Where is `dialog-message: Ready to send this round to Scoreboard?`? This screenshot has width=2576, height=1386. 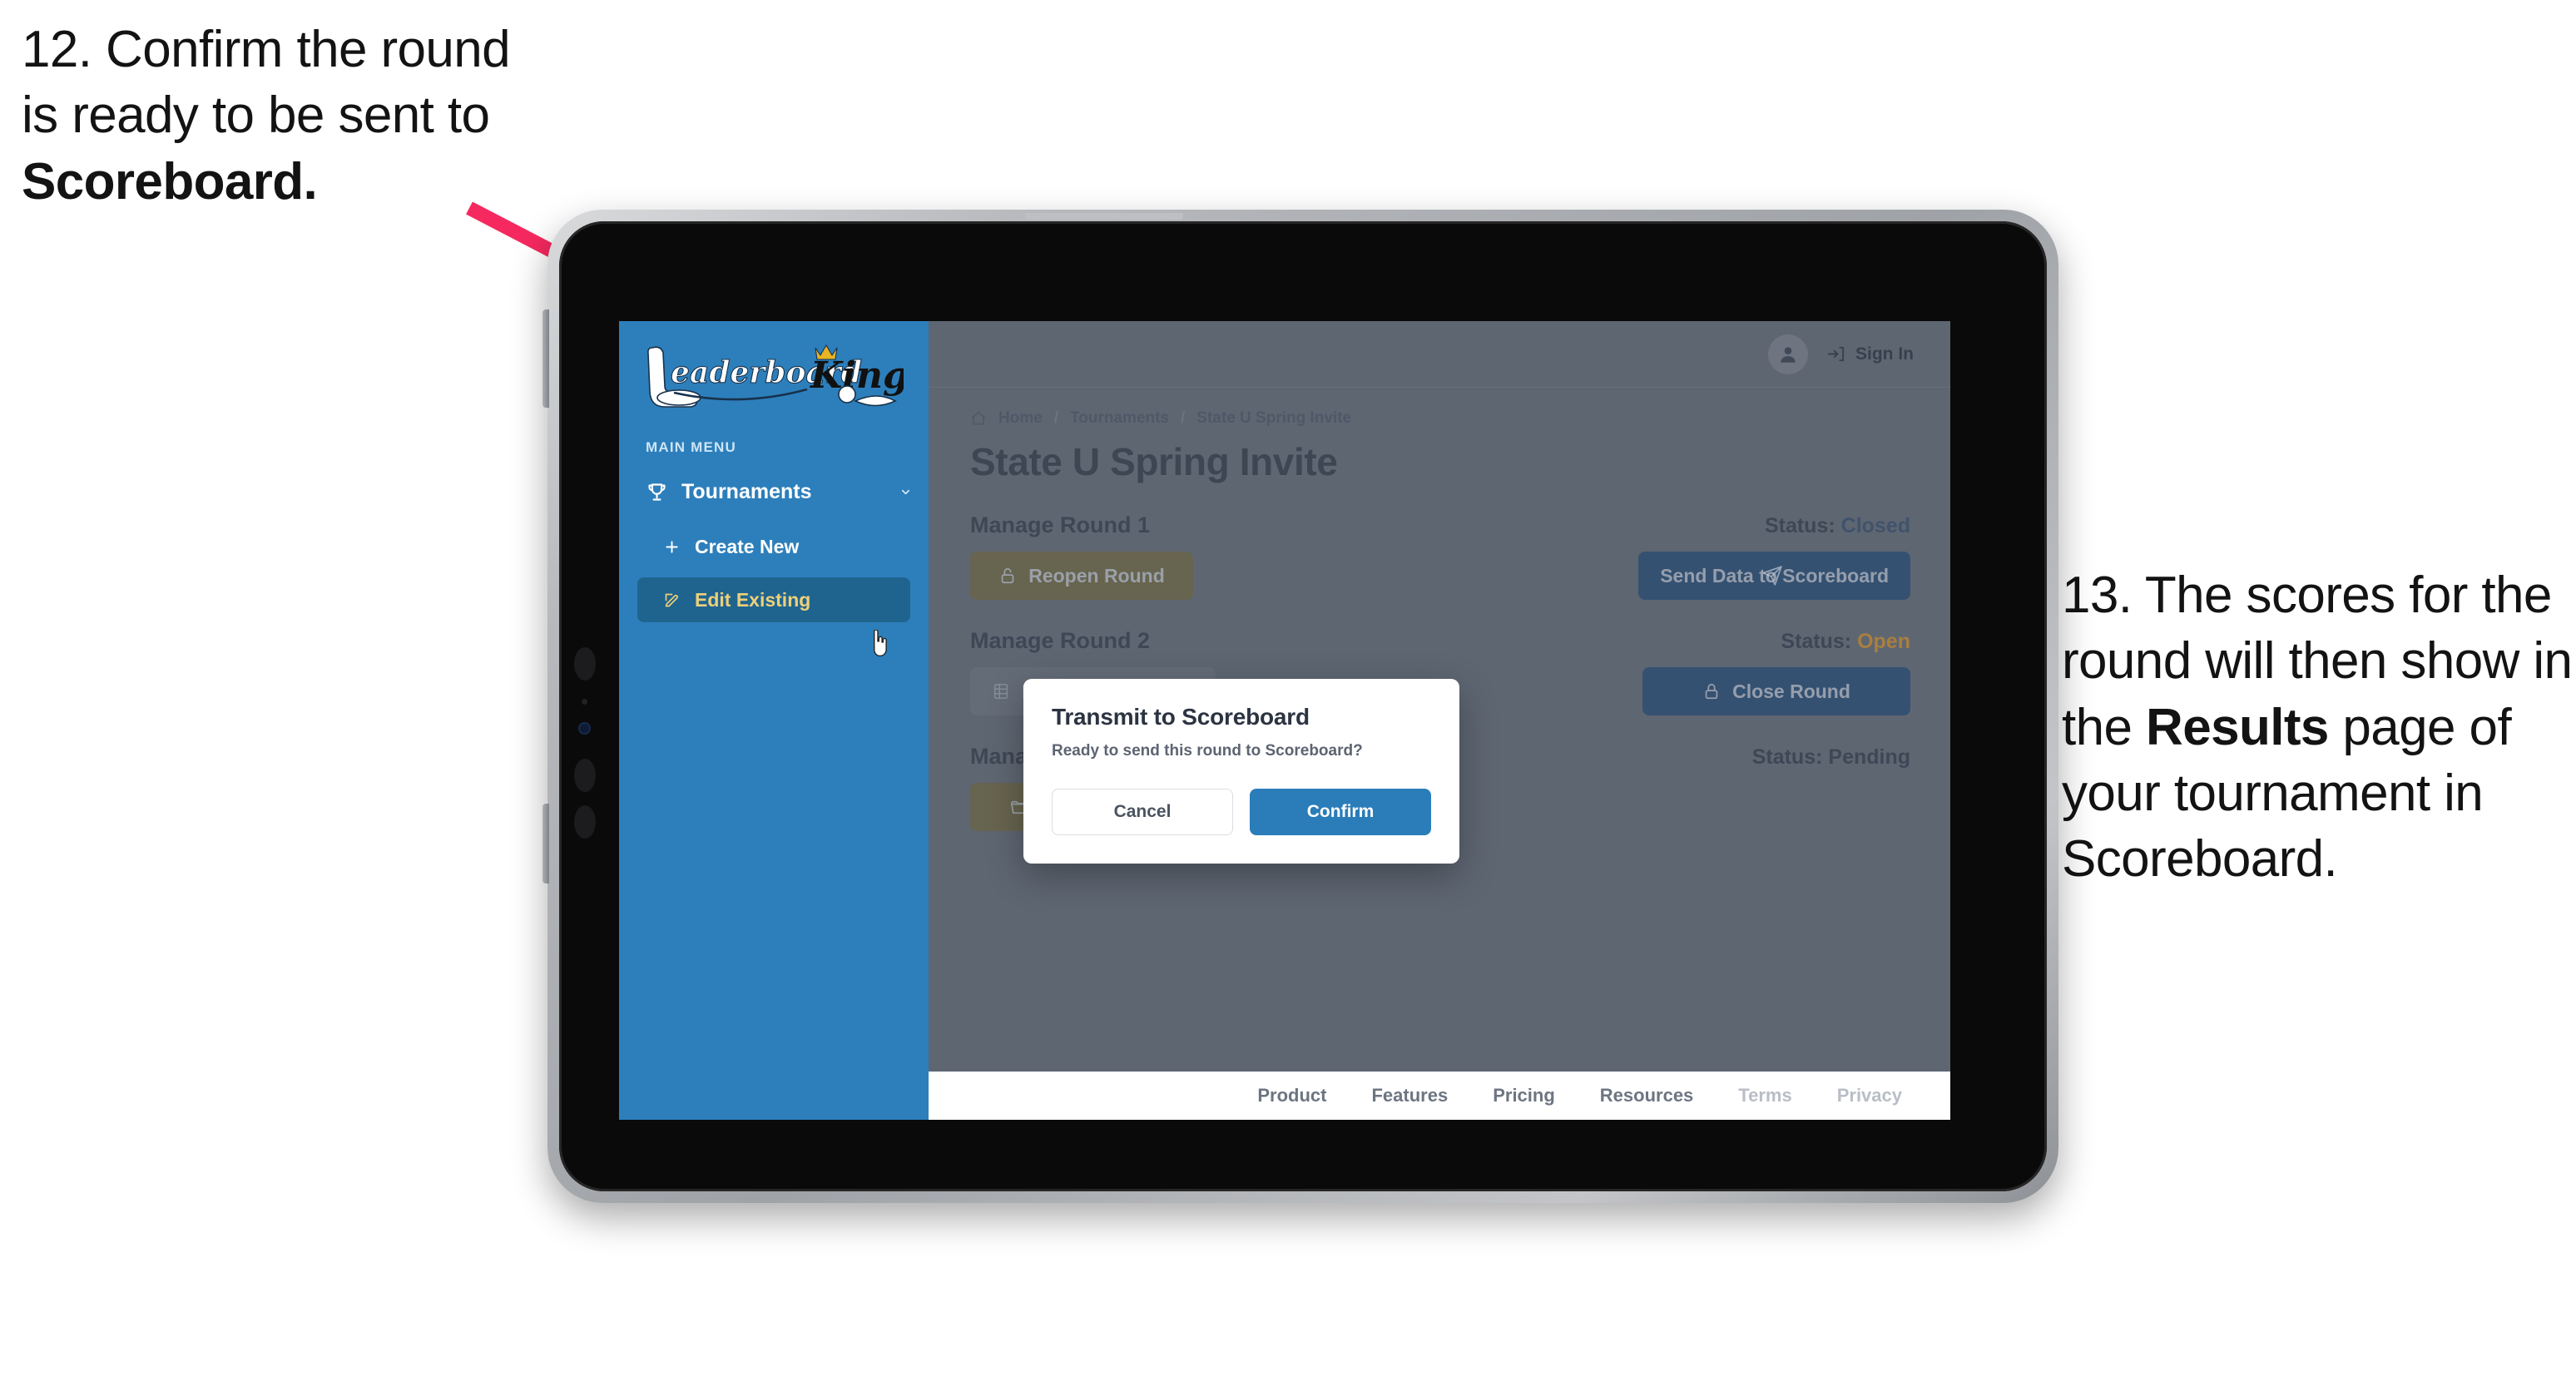 dialog-message: Ready to send this round to Scoreboard? is located at coordinates (1208, 751).